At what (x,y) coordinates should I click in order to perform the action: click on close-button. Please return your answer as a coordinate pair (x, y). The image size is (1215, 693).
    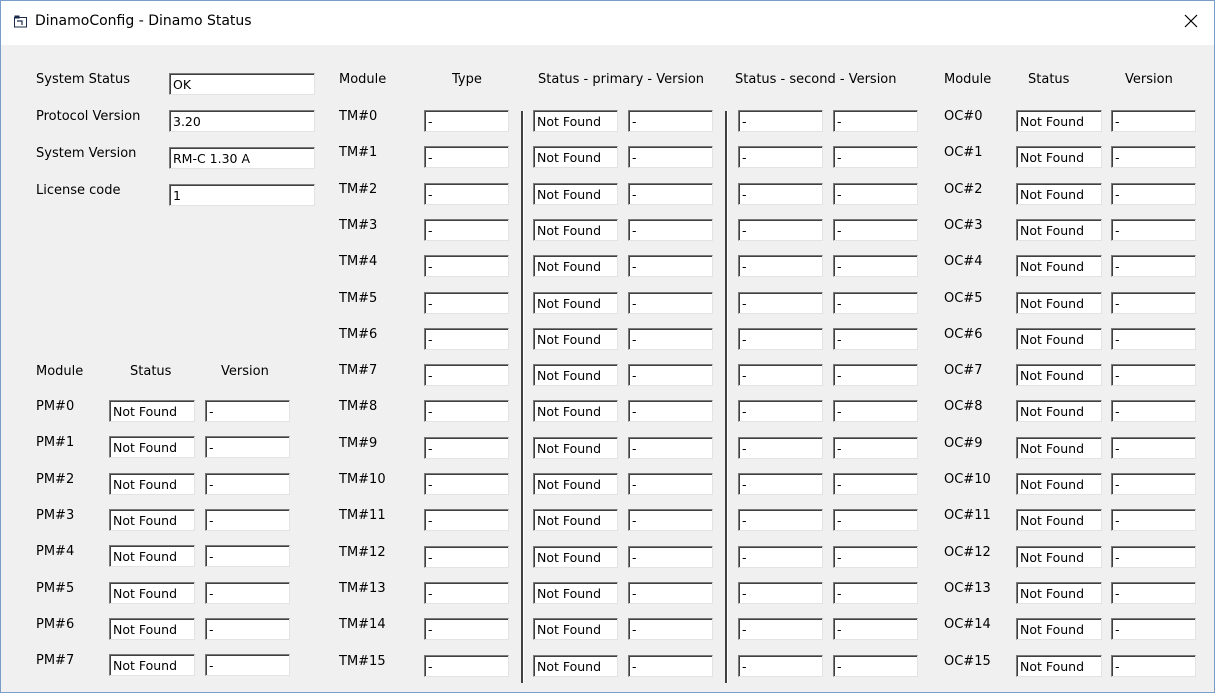
    Looking at the image, I should click on (1191, 23).